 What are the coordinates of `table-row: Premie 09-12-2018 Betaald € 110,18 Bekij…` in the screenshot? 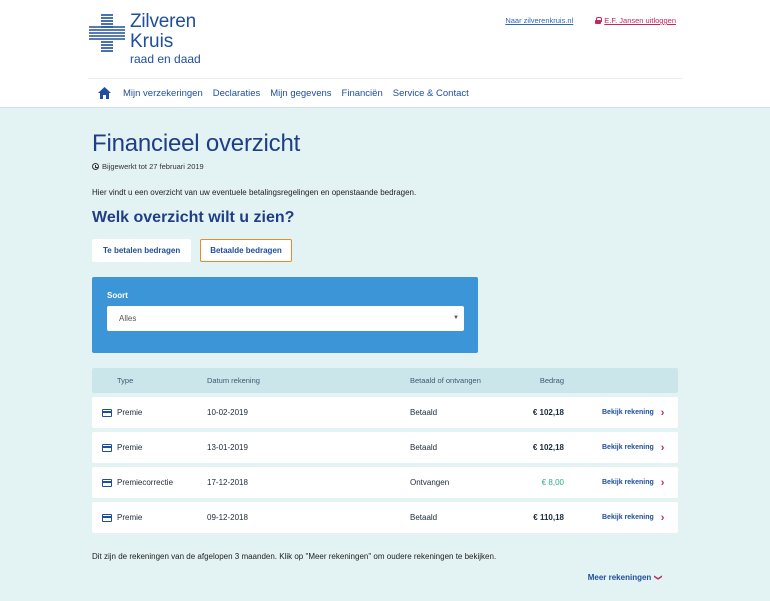 It's located at (385, 517).